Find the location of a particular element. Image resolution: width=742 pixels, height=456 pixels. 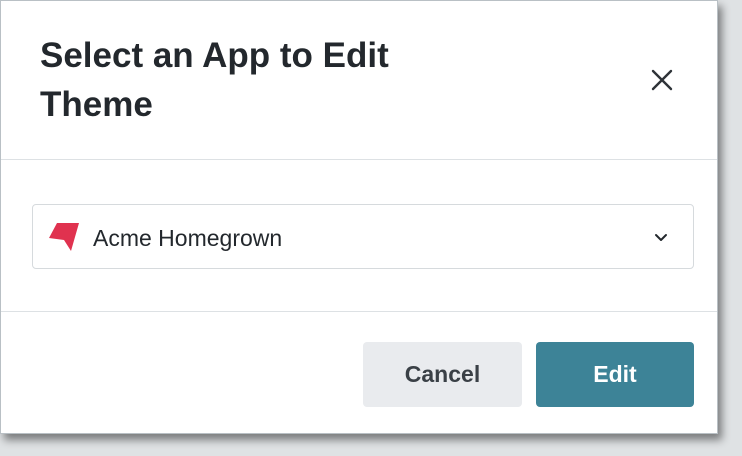

cancel-button: Cancel is located at coordinates (442, 374).